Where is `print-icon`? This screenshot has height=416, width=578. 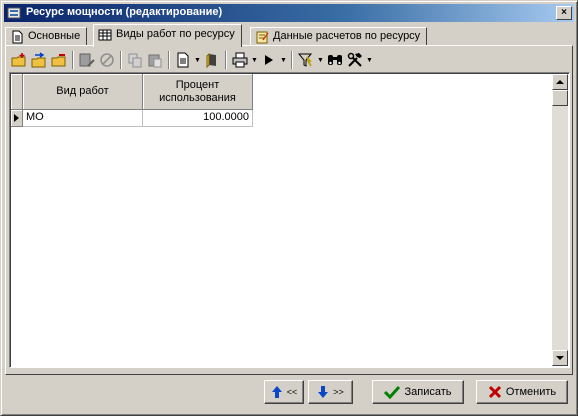
print-icon is located at coordinates (240, 60).